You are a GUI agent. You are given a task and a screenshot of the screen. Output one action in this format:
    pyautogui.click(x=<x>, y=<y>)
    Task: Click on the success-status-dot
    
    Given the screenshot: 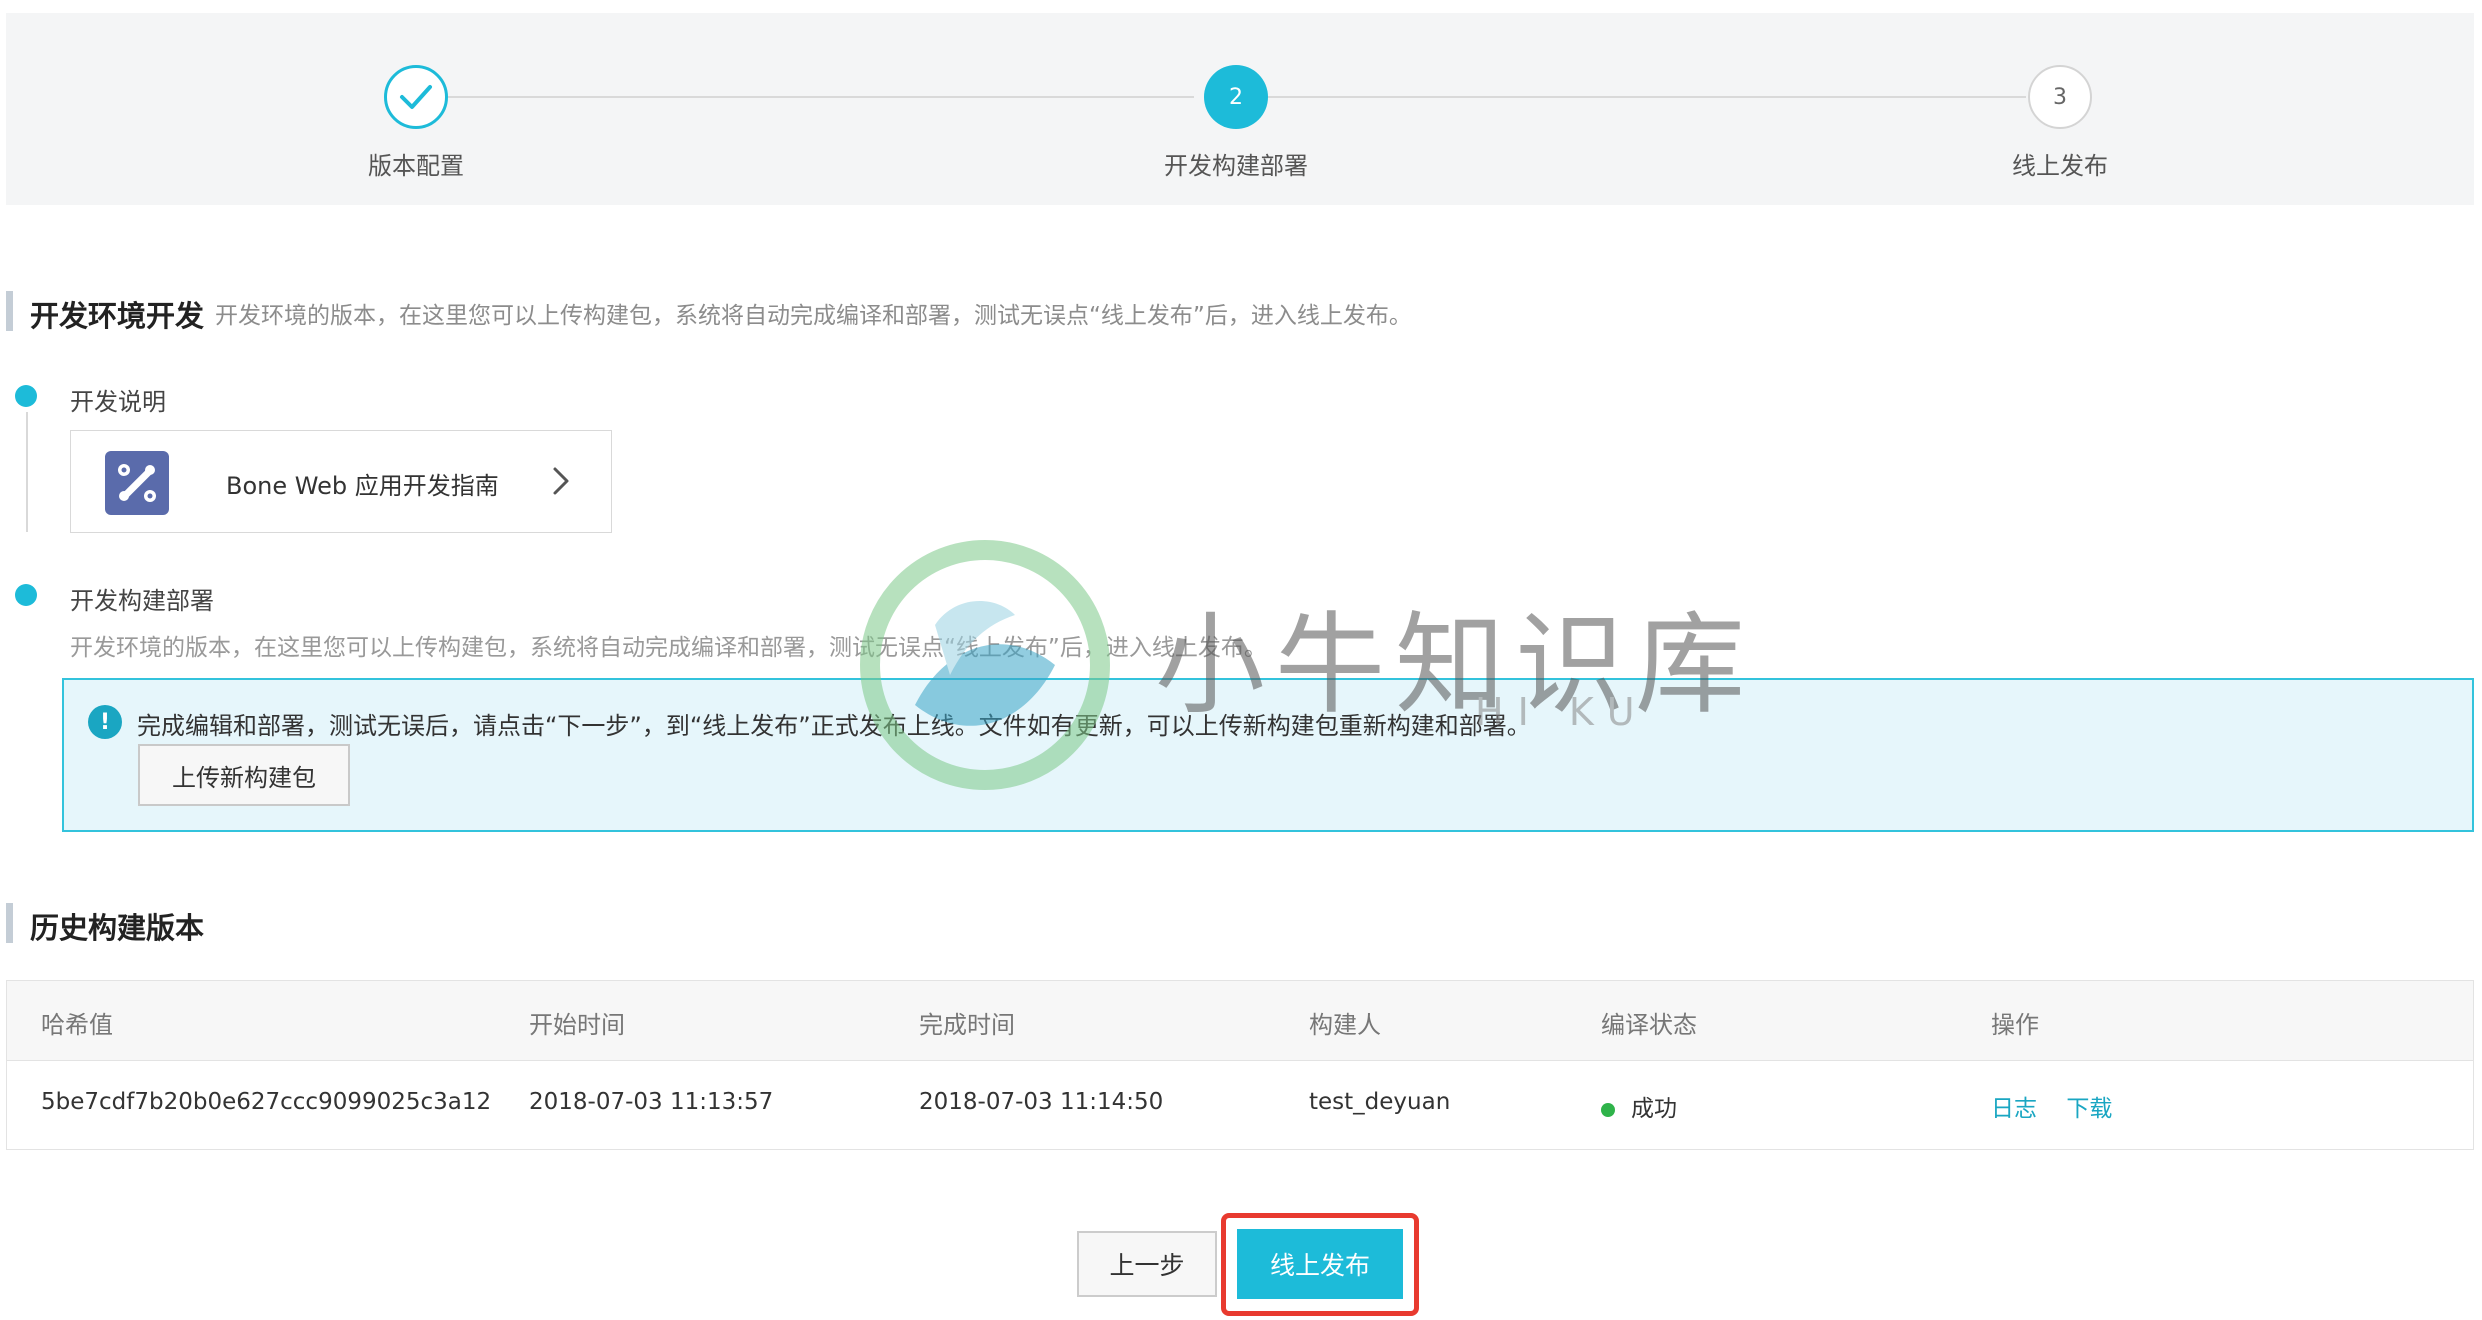 What is the action you would take?
    pyautogui.click(x=1608, y=1109)
    